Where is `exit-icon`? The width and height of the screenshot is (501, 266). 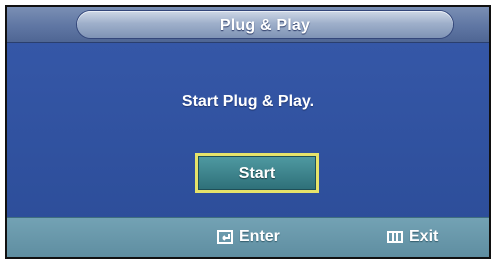 exit-icon is located at coordinates (395, 237).